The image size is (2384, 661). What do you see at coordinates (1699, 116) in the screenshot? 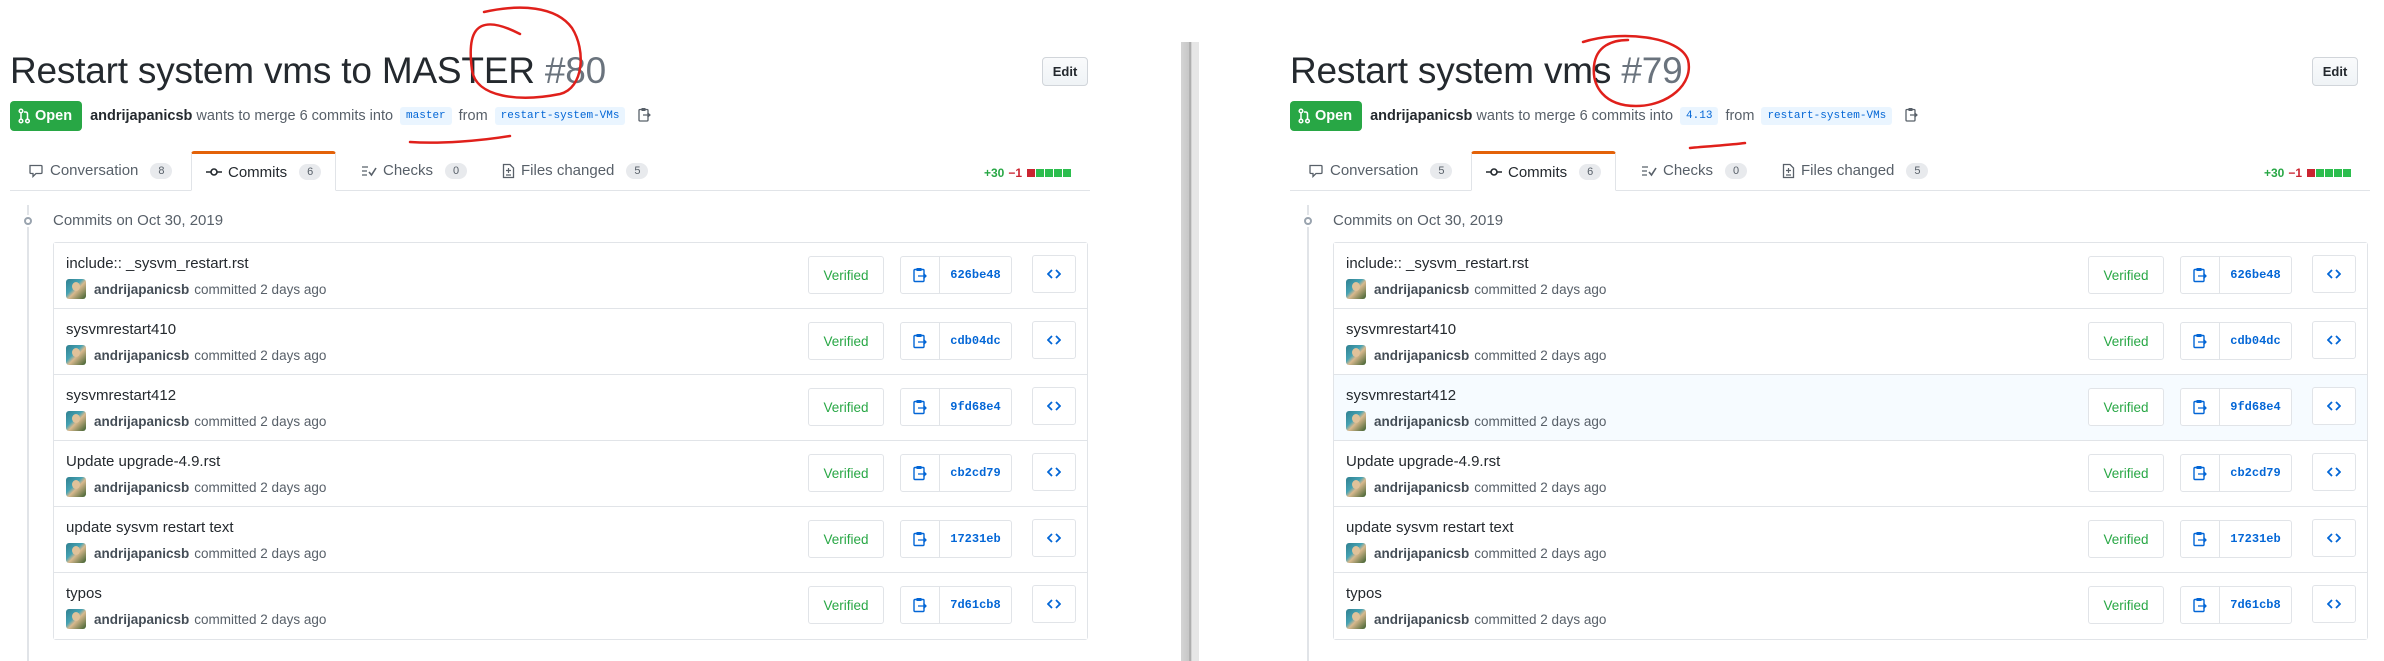
I see `base-branch: 4.13` at bounding box center [1699, 116].